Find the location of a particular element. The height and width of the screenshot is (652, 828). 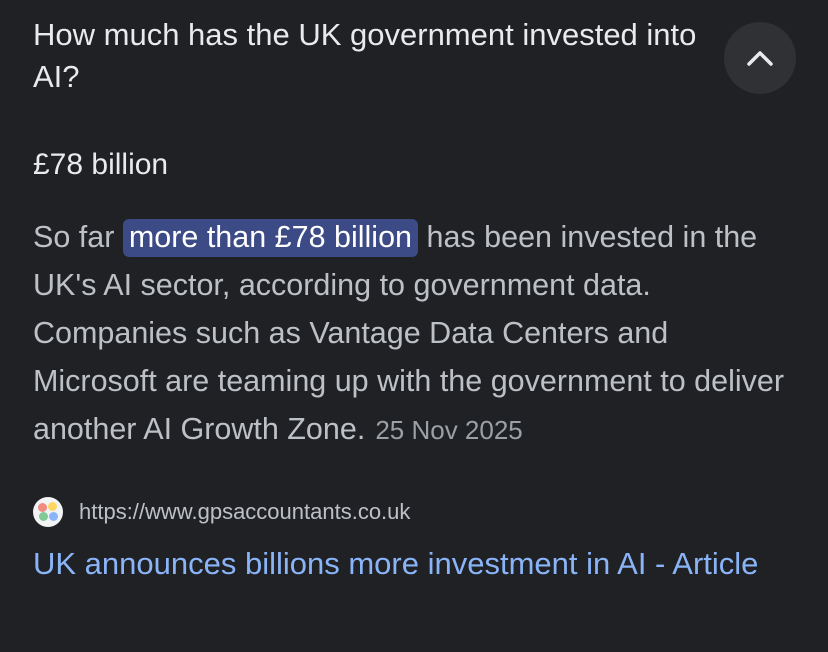

snippet-date: 25 Nov 2025 is located at coordinates (449, 430).